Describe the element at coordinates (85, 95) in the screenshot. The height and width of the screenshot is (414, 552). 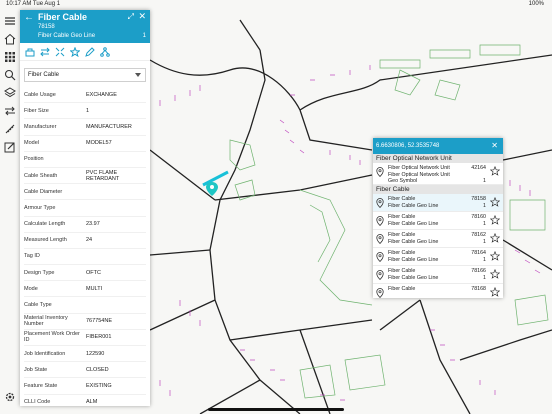
I see `attribute-row: Cable Usage EXCHANGE` at that location.